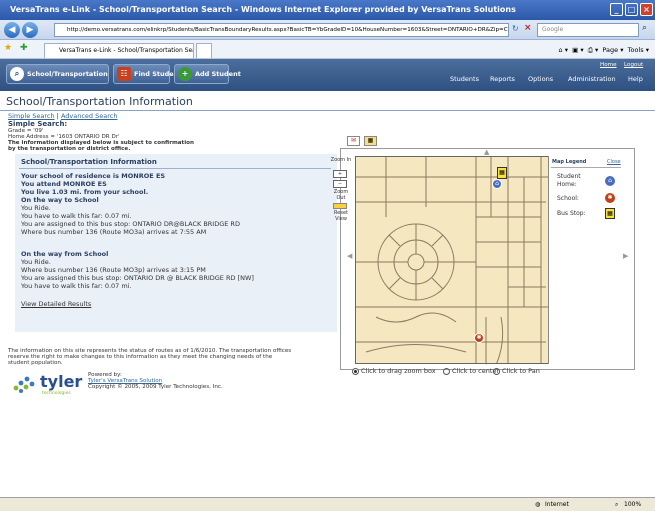 Image resolution: width=655 pixels, height=511 pixels. What do you see at coordinates (349, 256) in the screenshot?
I see `pan-left-icon: ◀` at bounding box center [349, 256].